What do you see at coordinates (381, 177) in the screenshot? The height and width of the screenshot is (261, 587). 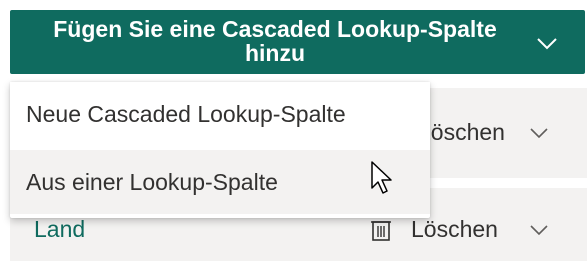 I see `mouse-pointer-icon` at bounding box center [381, 177].